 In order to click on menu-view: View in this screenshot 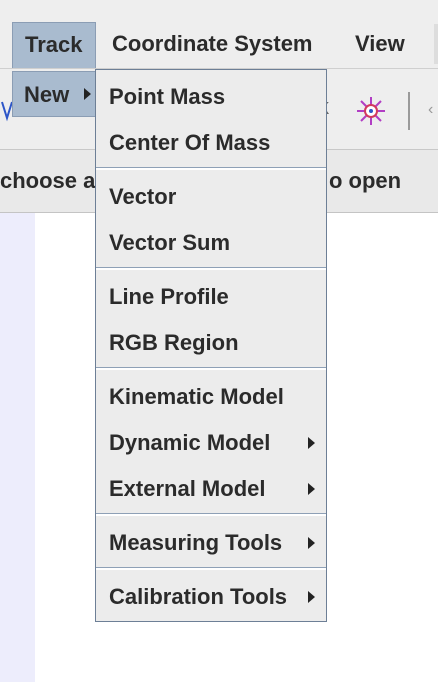, I will do `click(380, 43)`.